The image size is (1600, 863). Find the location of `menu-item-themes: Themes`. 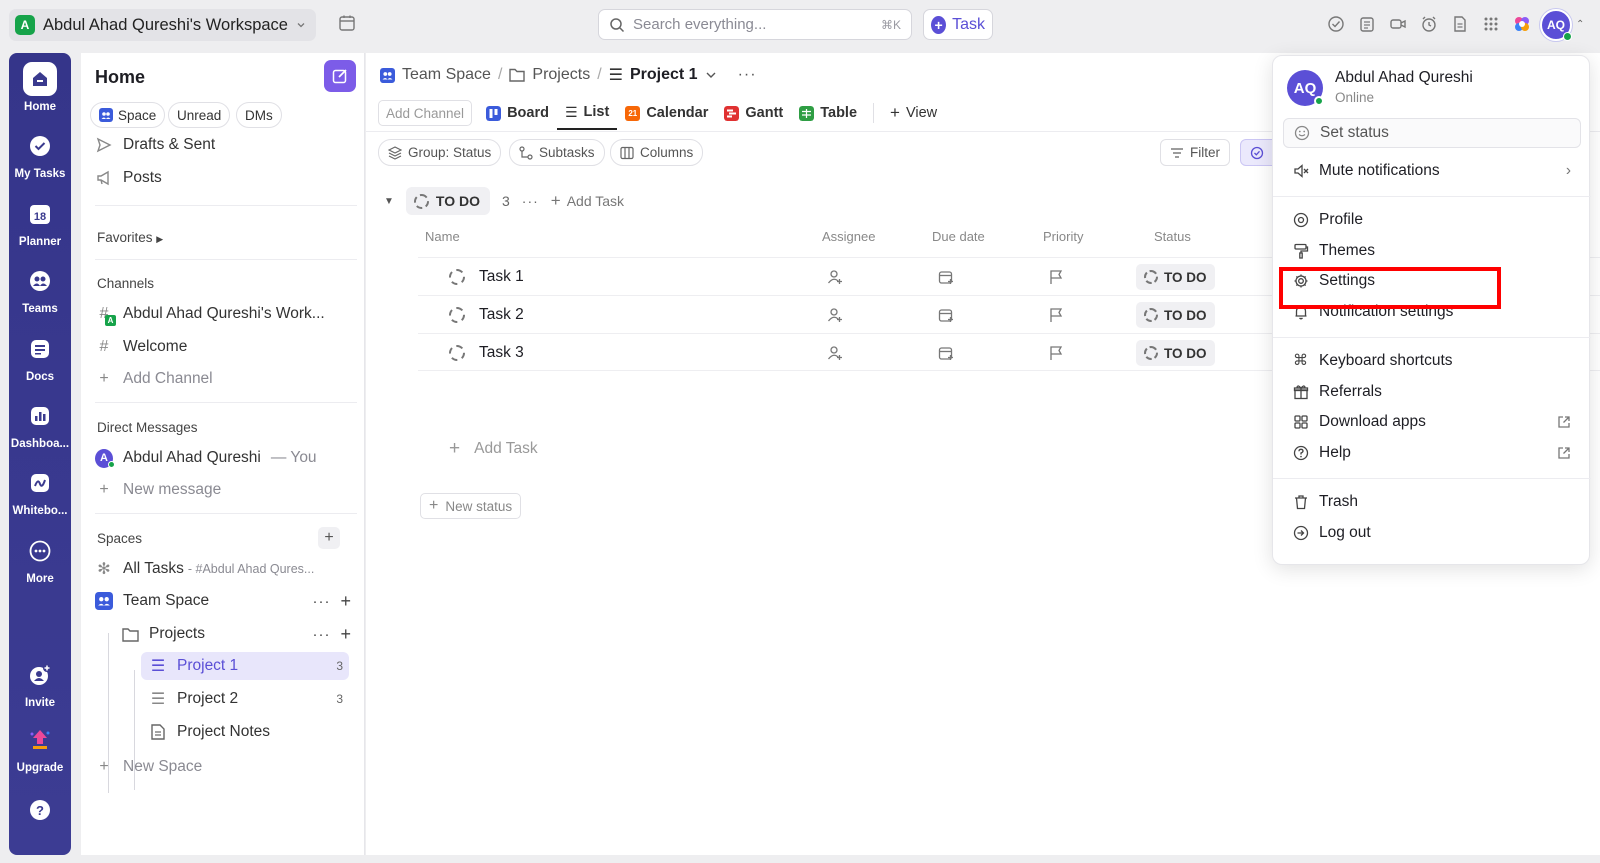

menu-item-themes: Themes is located at coordinates (1432, 251).